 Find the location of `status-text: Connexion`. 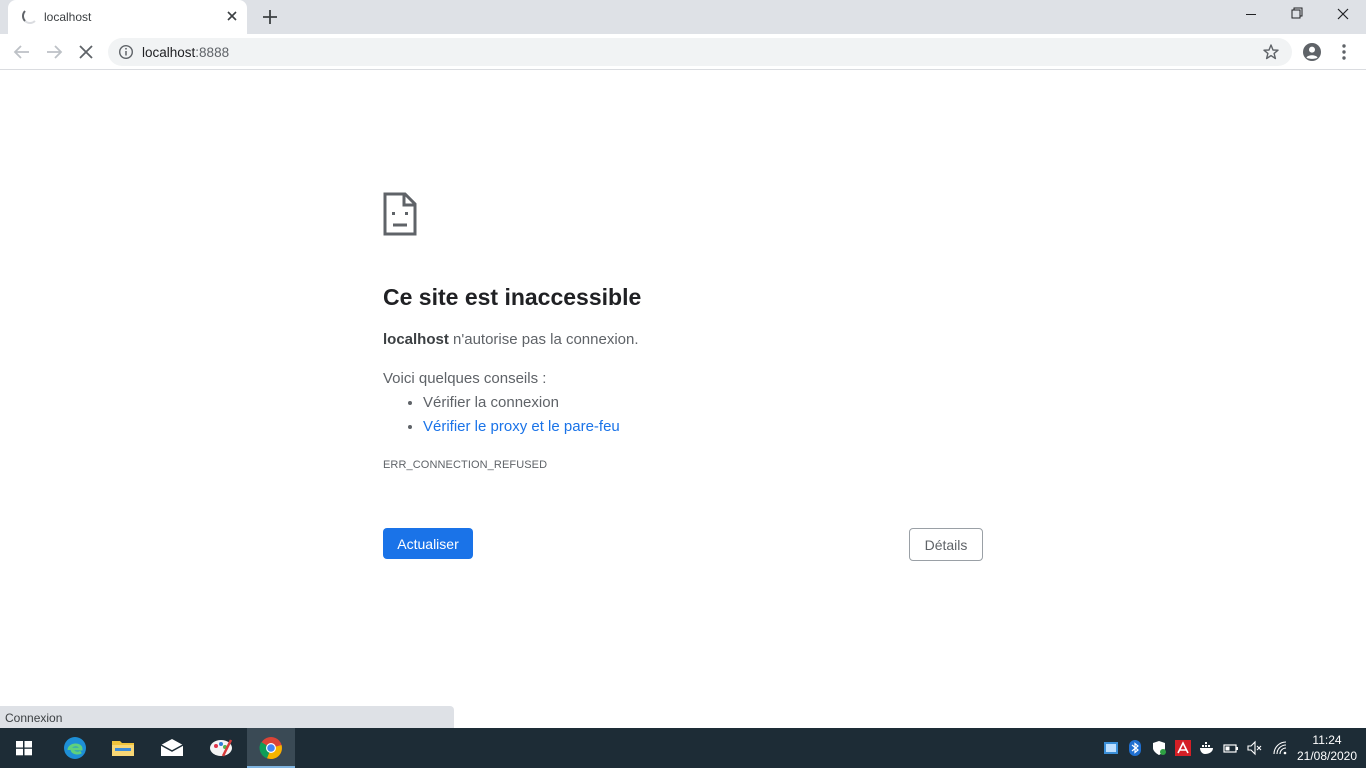

status-text: Connexion is located at coordinates (34, 718).